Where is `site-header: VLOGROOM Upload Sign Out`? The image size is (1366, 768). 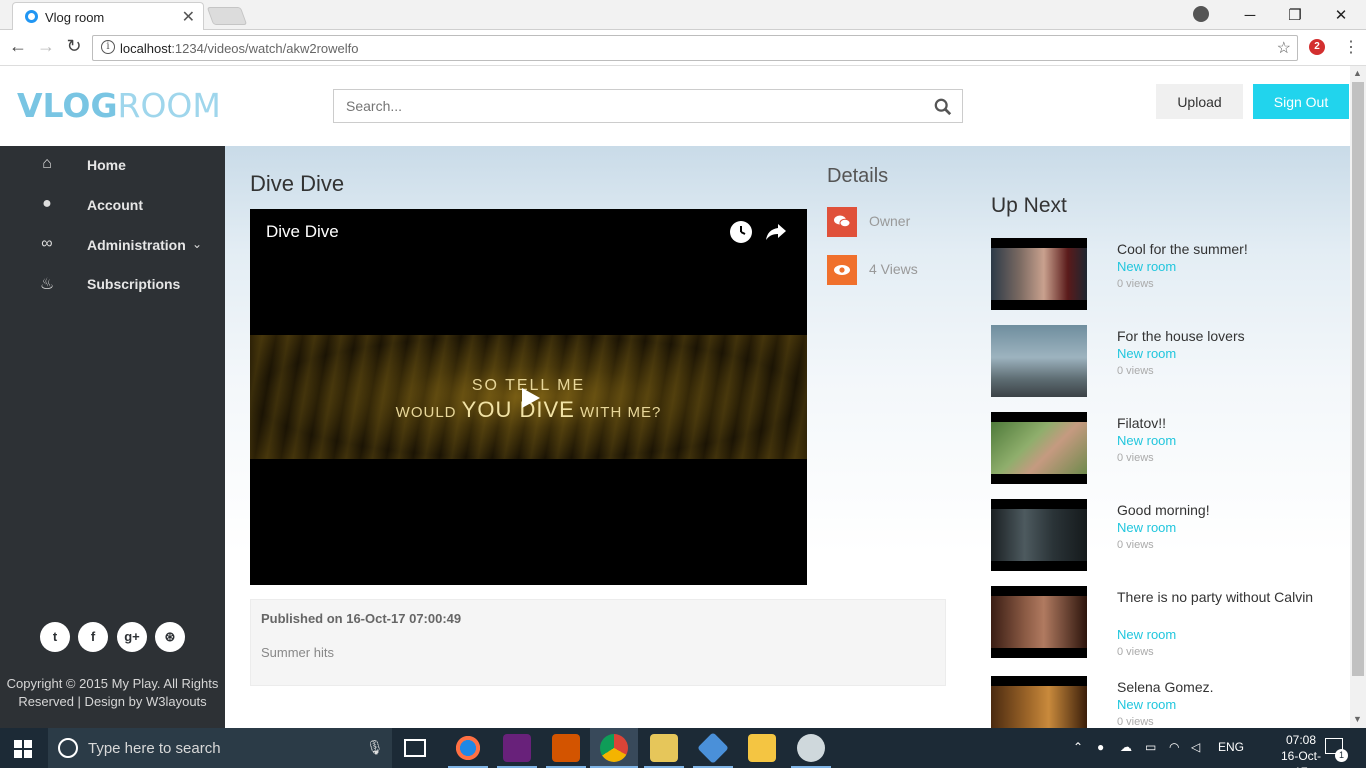 site-header: VLOGROOM Upload Sign Out is located at coordinates (675, 106).